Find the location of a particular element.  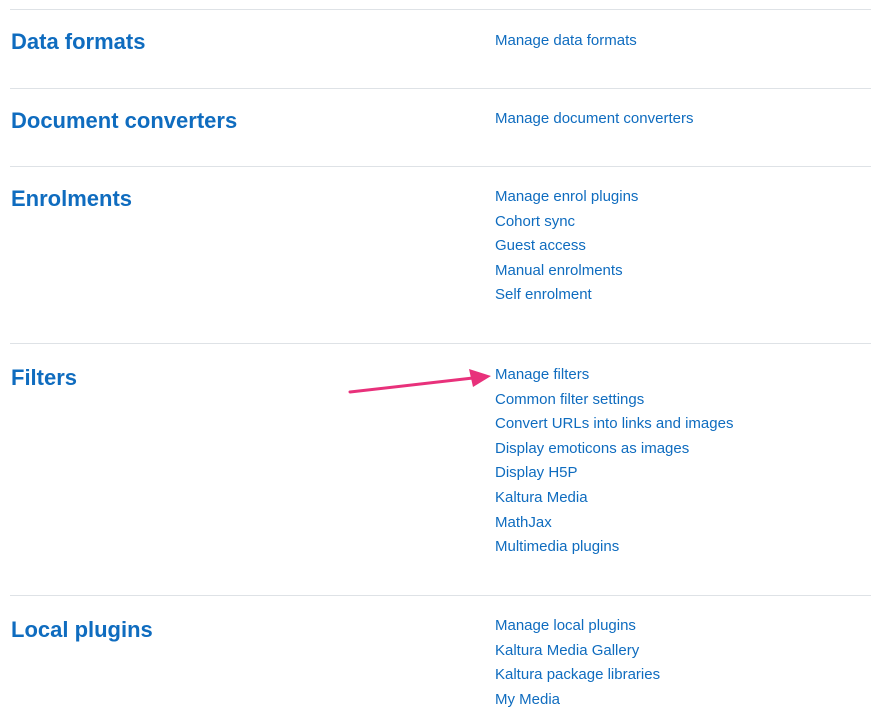

link-manage-document-converters: Manage document converters is located at coordinates (594, 119).